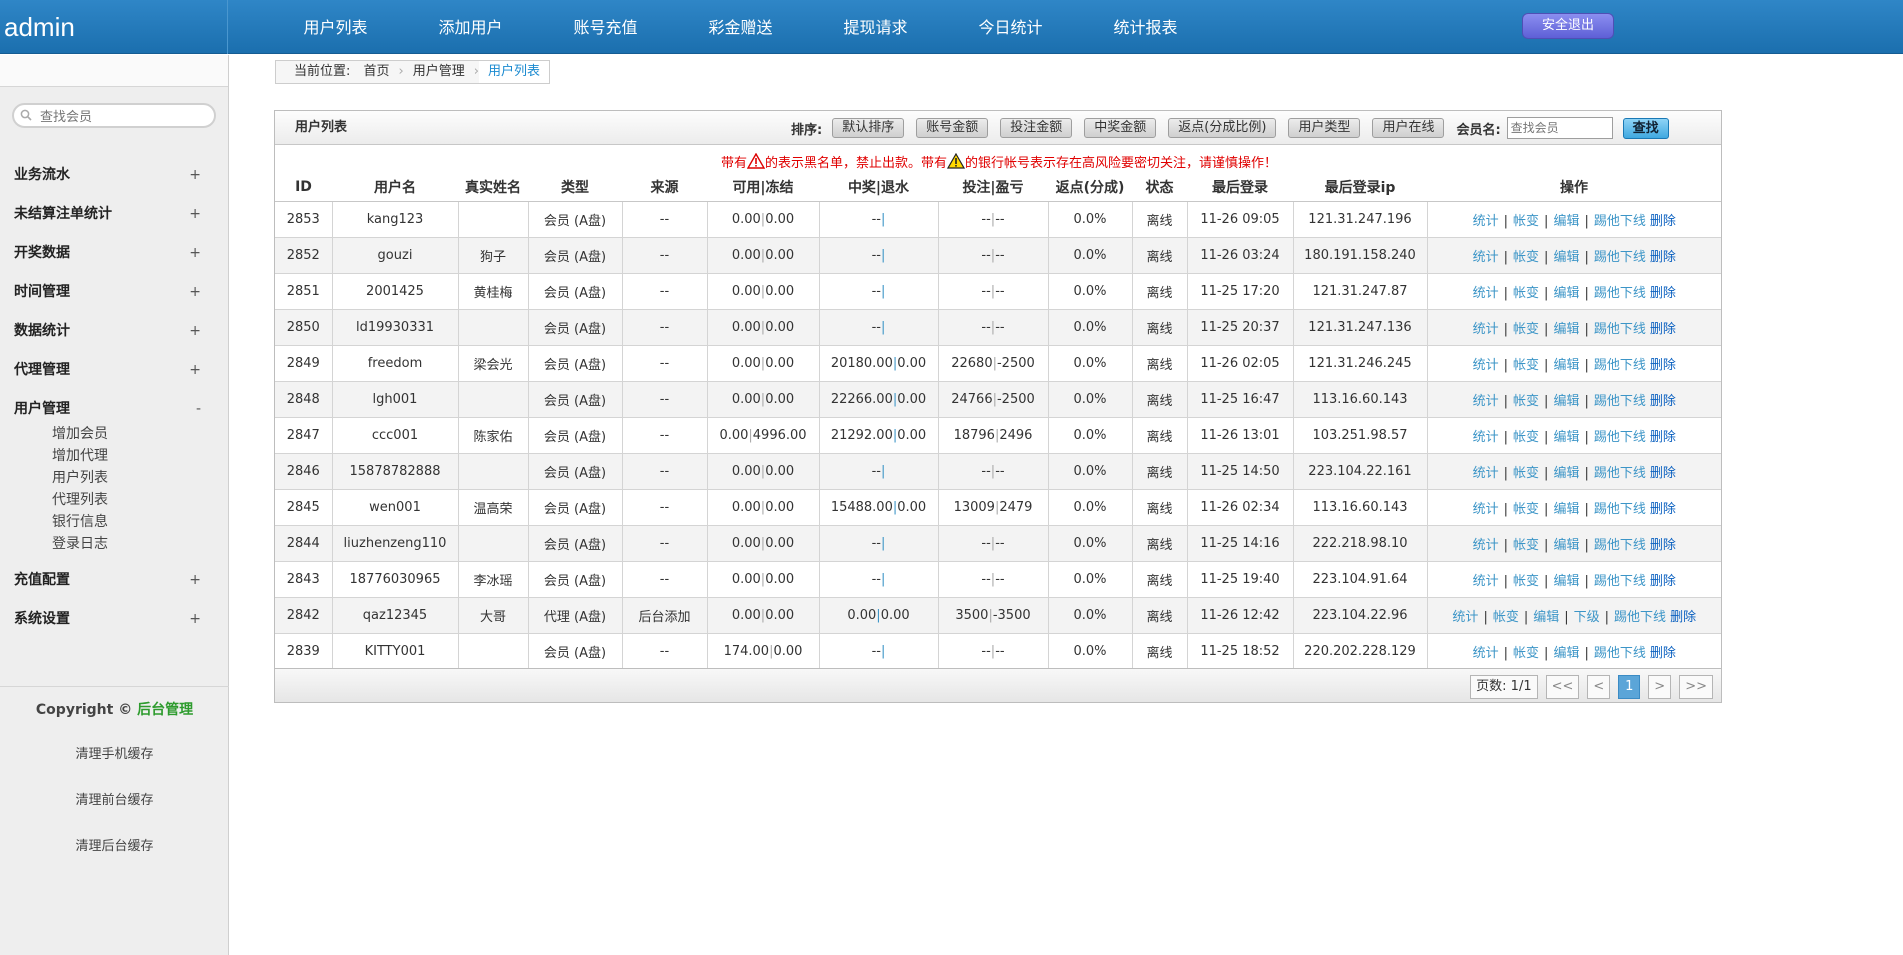 This screenshot has height=955, width=1903. I want to click on sidebar-item-draw-data: 开奖数据 +, so click(114, 253).